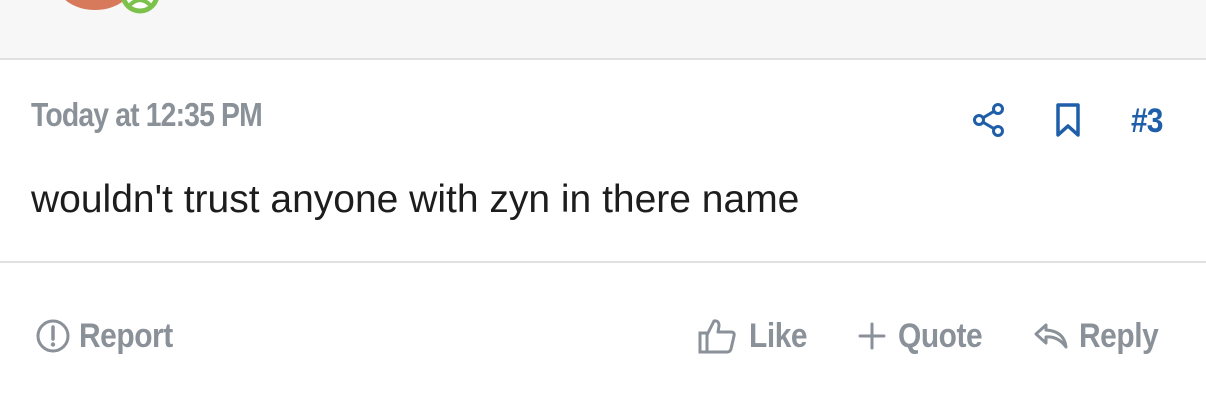 The width and height of the screenshot is (1206, 401). I want to click on reply-button: Reply, so click(1101, 336).